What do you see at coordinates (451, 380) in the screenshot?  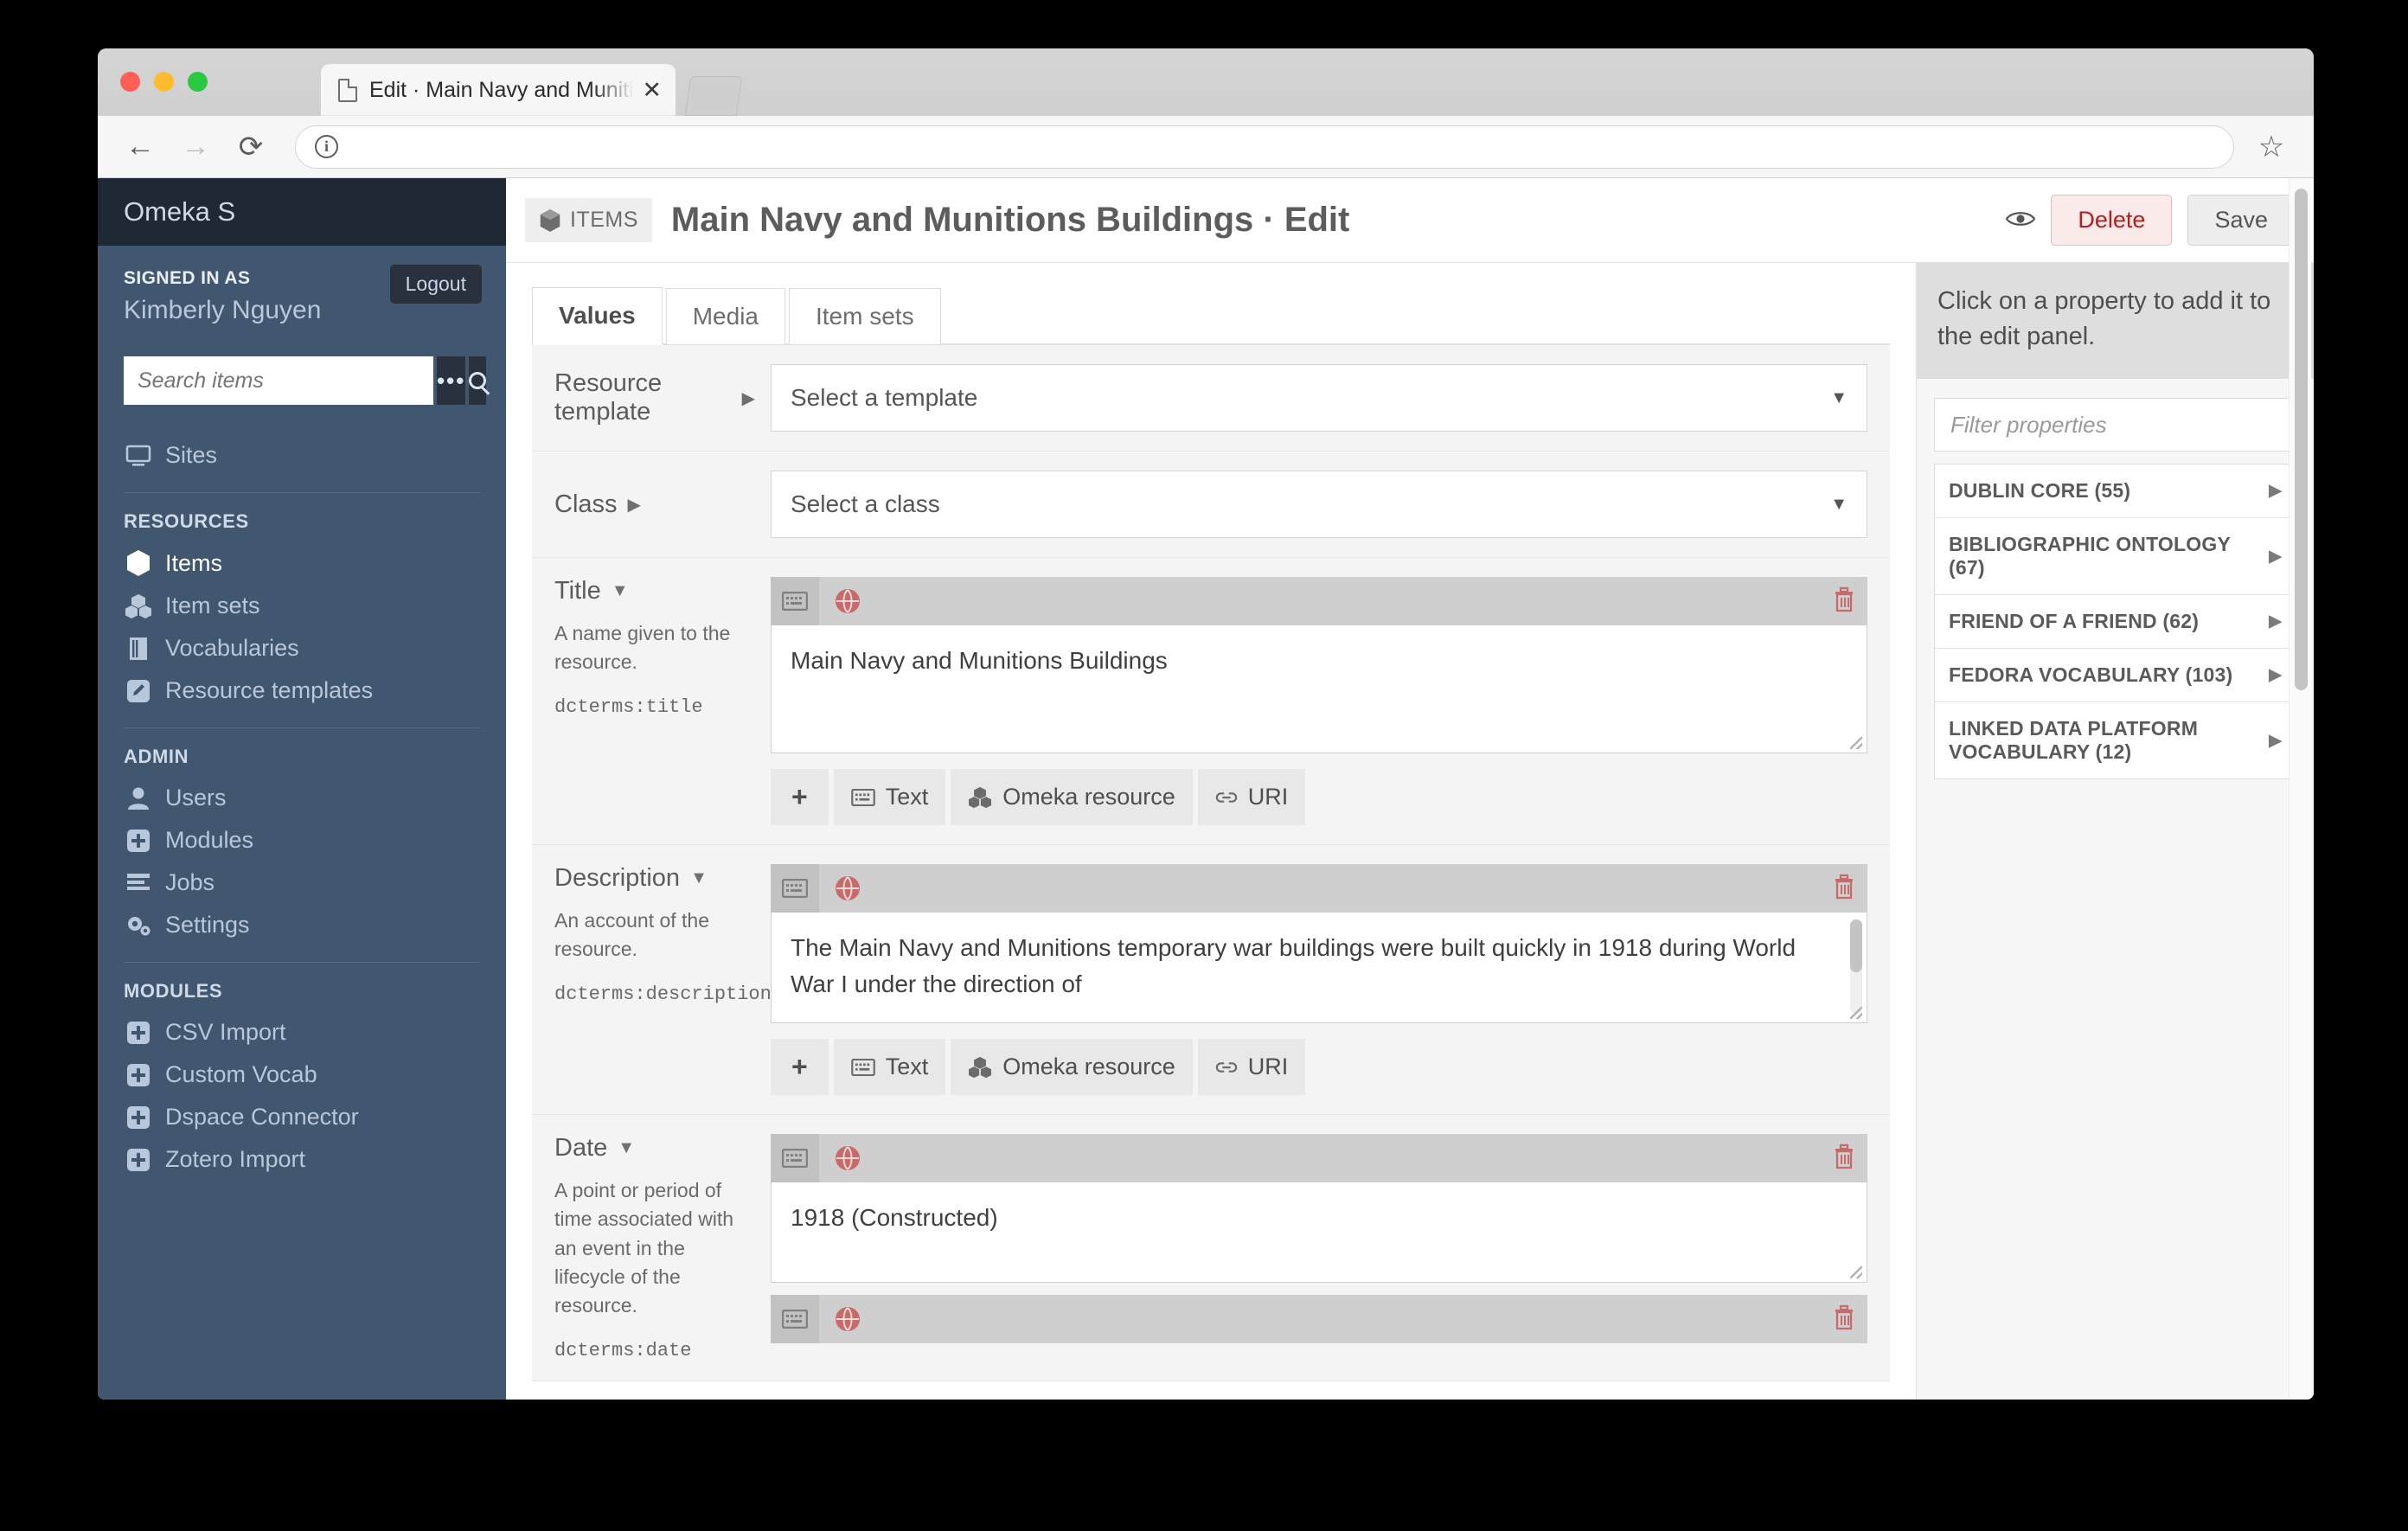 I see `advanced-search-button: •••` at bounding box center [451, 380].